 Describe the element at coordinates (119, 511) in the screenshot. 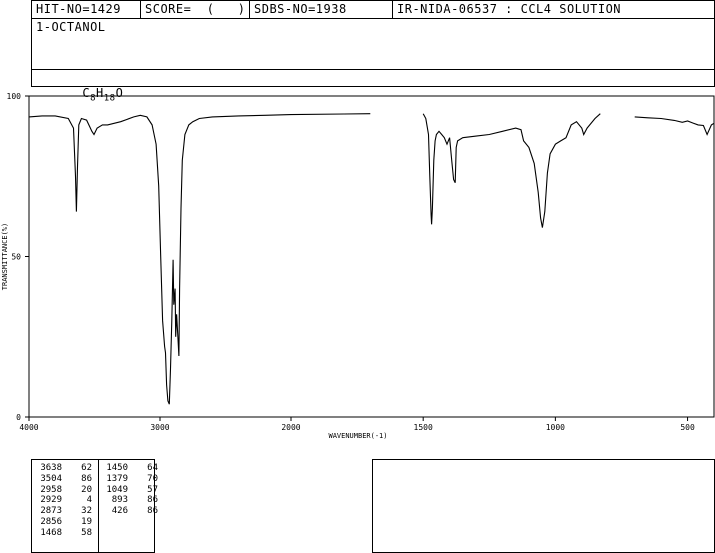

I see `peak-wavenumber: 426` at that location.